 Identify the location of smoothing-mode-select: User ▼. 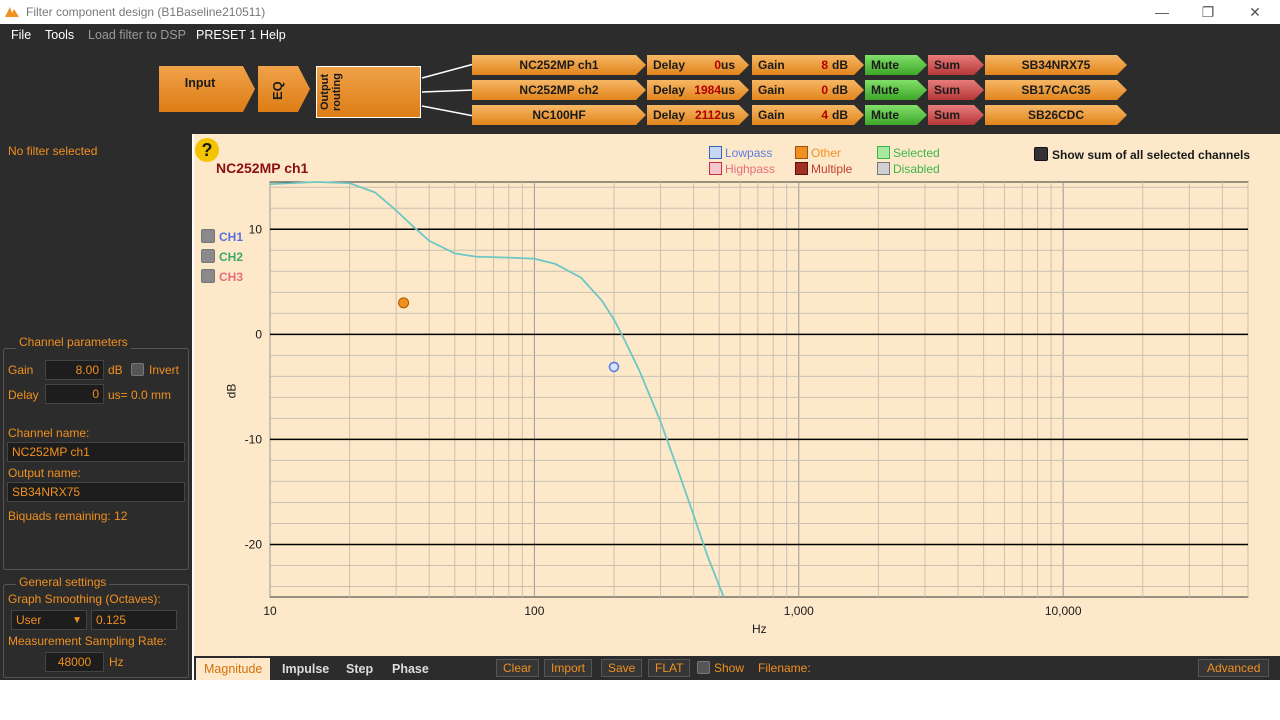
(49, 620).